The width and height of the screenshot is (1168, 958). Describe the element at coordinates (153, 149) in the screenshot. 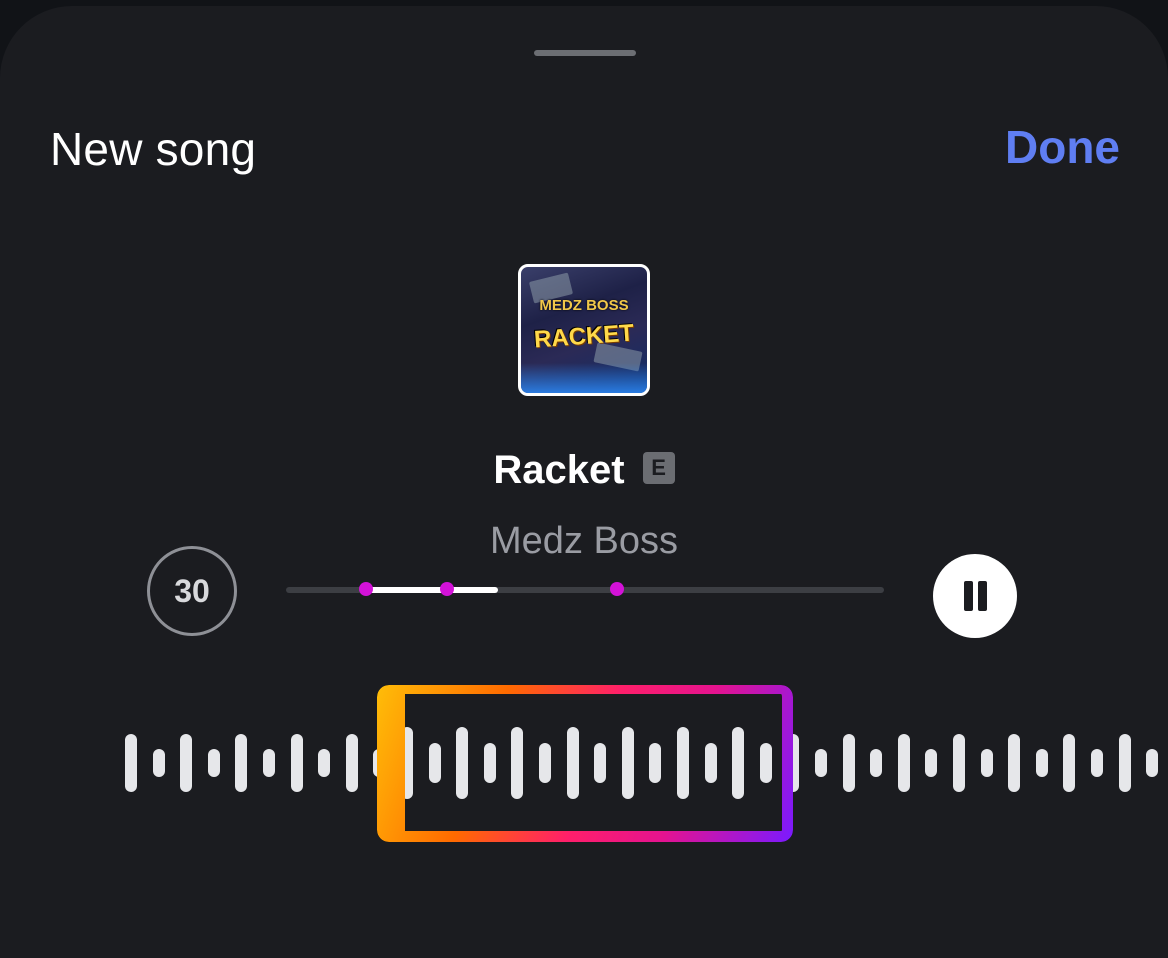

I see `page-title: New song` at that location.